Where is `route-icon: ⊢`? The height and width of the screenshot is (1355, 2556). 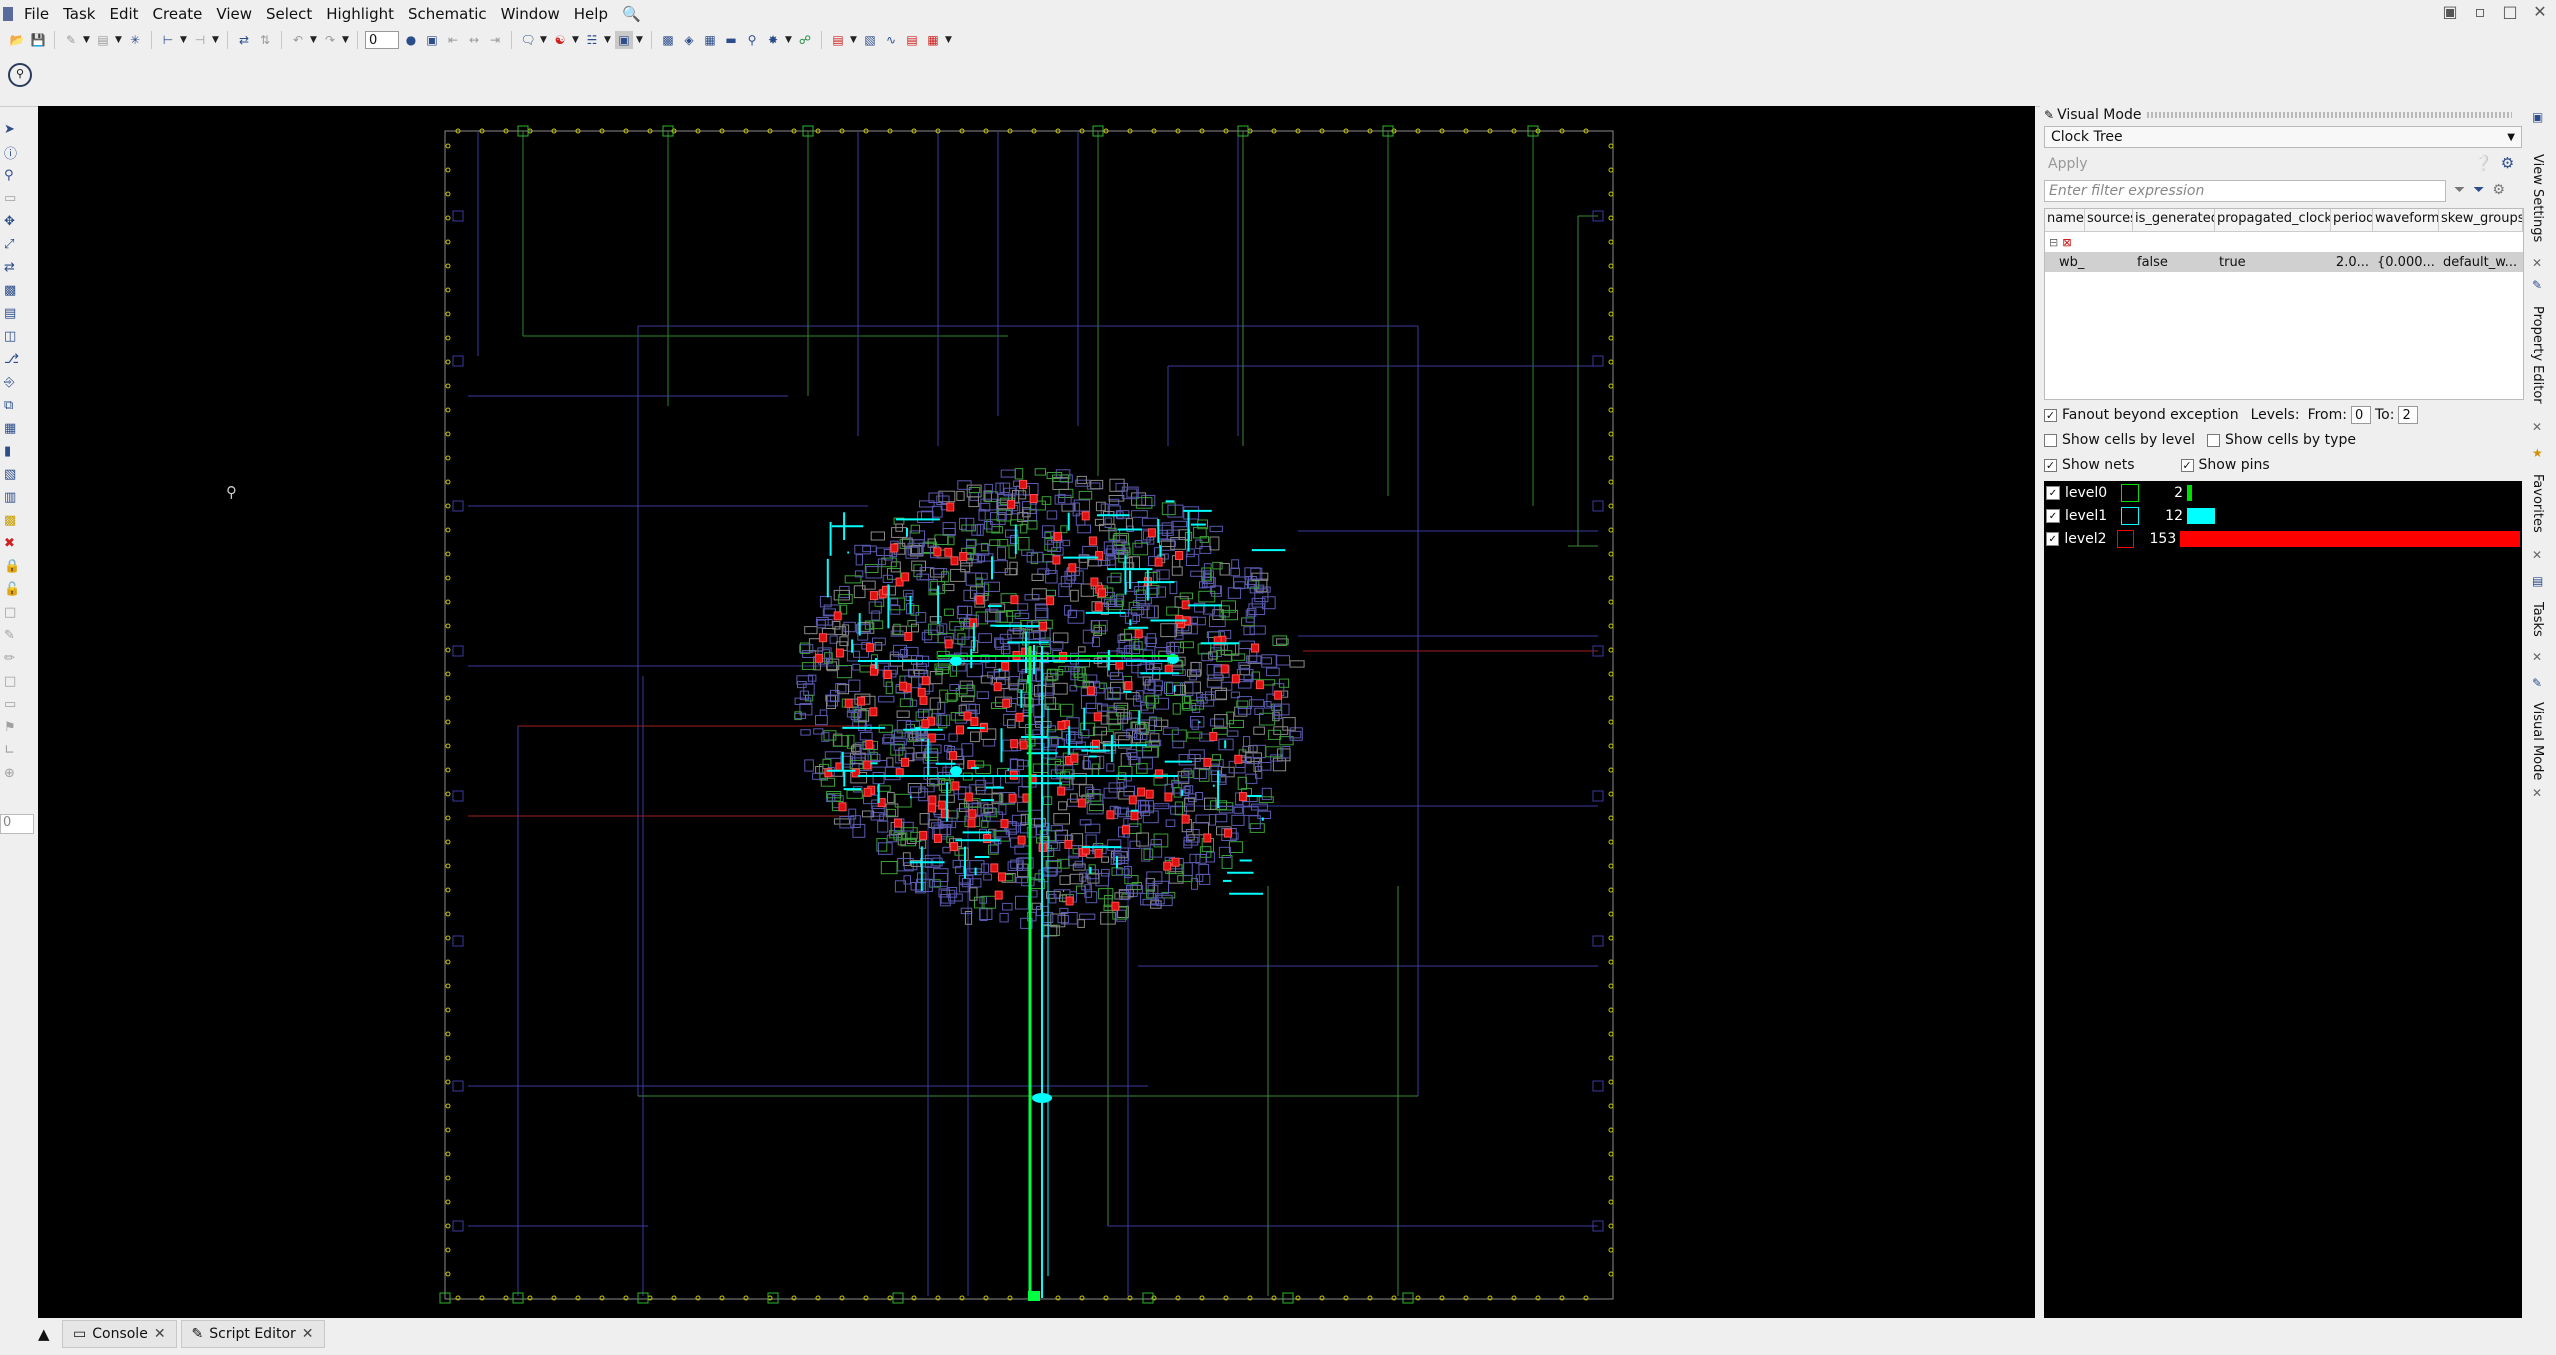 route-icon: ⊢ is located at coordinates (168, 40).